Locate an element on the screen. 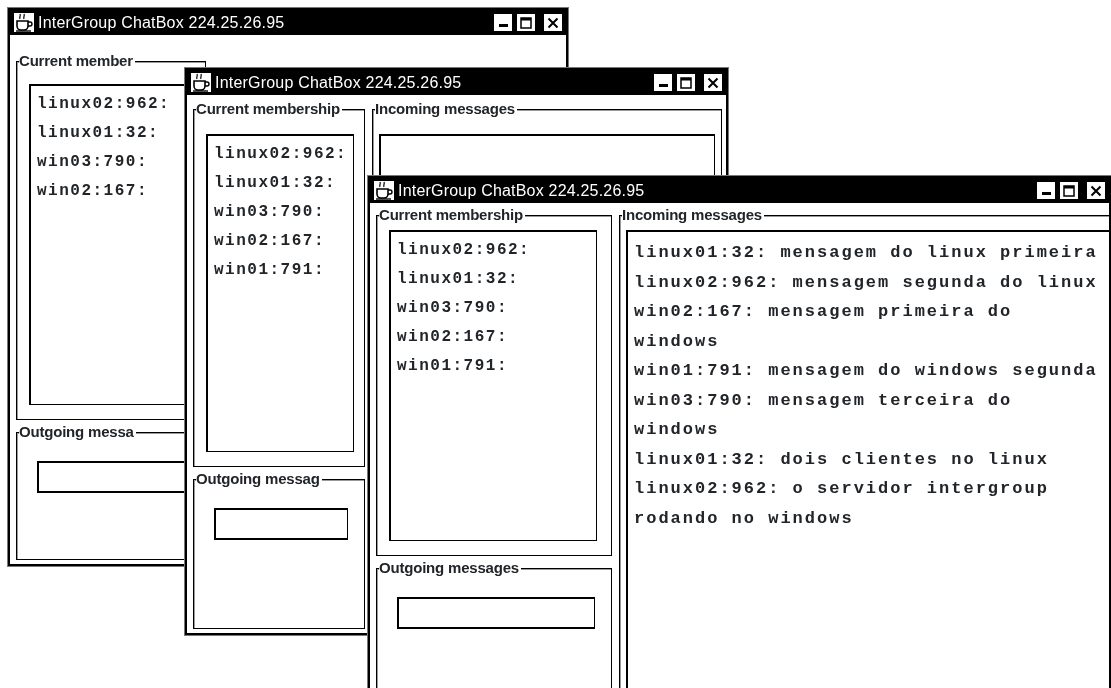  message-text: linux02:962: mensagem segunda do linux is located at coordinates (866, 282).